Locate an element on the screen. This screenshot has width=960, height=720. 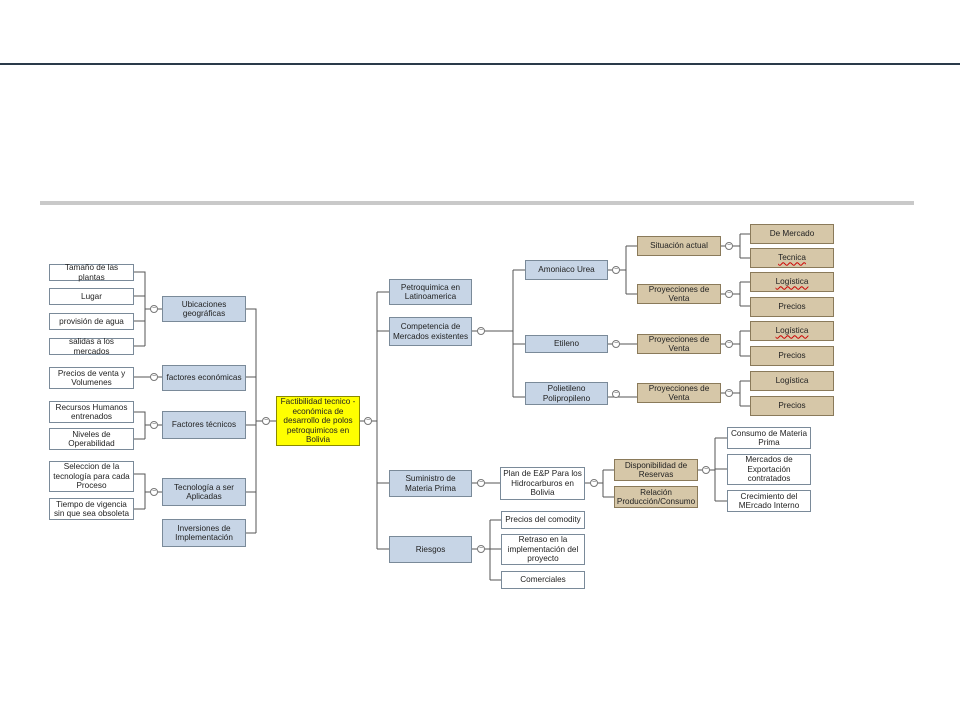
node-disponibilidad-reservas: Disponibilidad de Reservas is located at coordinates (656, 470).